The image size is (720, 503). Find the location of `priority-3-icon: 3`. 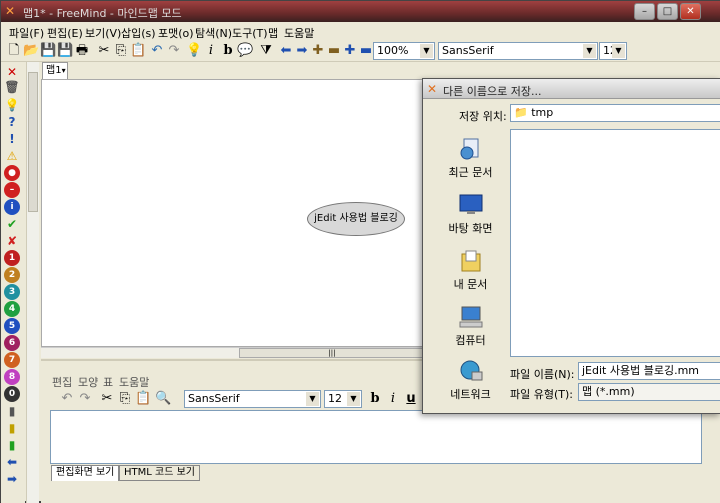

priority-3-icon: 3 is located at coordinates (12, 292).